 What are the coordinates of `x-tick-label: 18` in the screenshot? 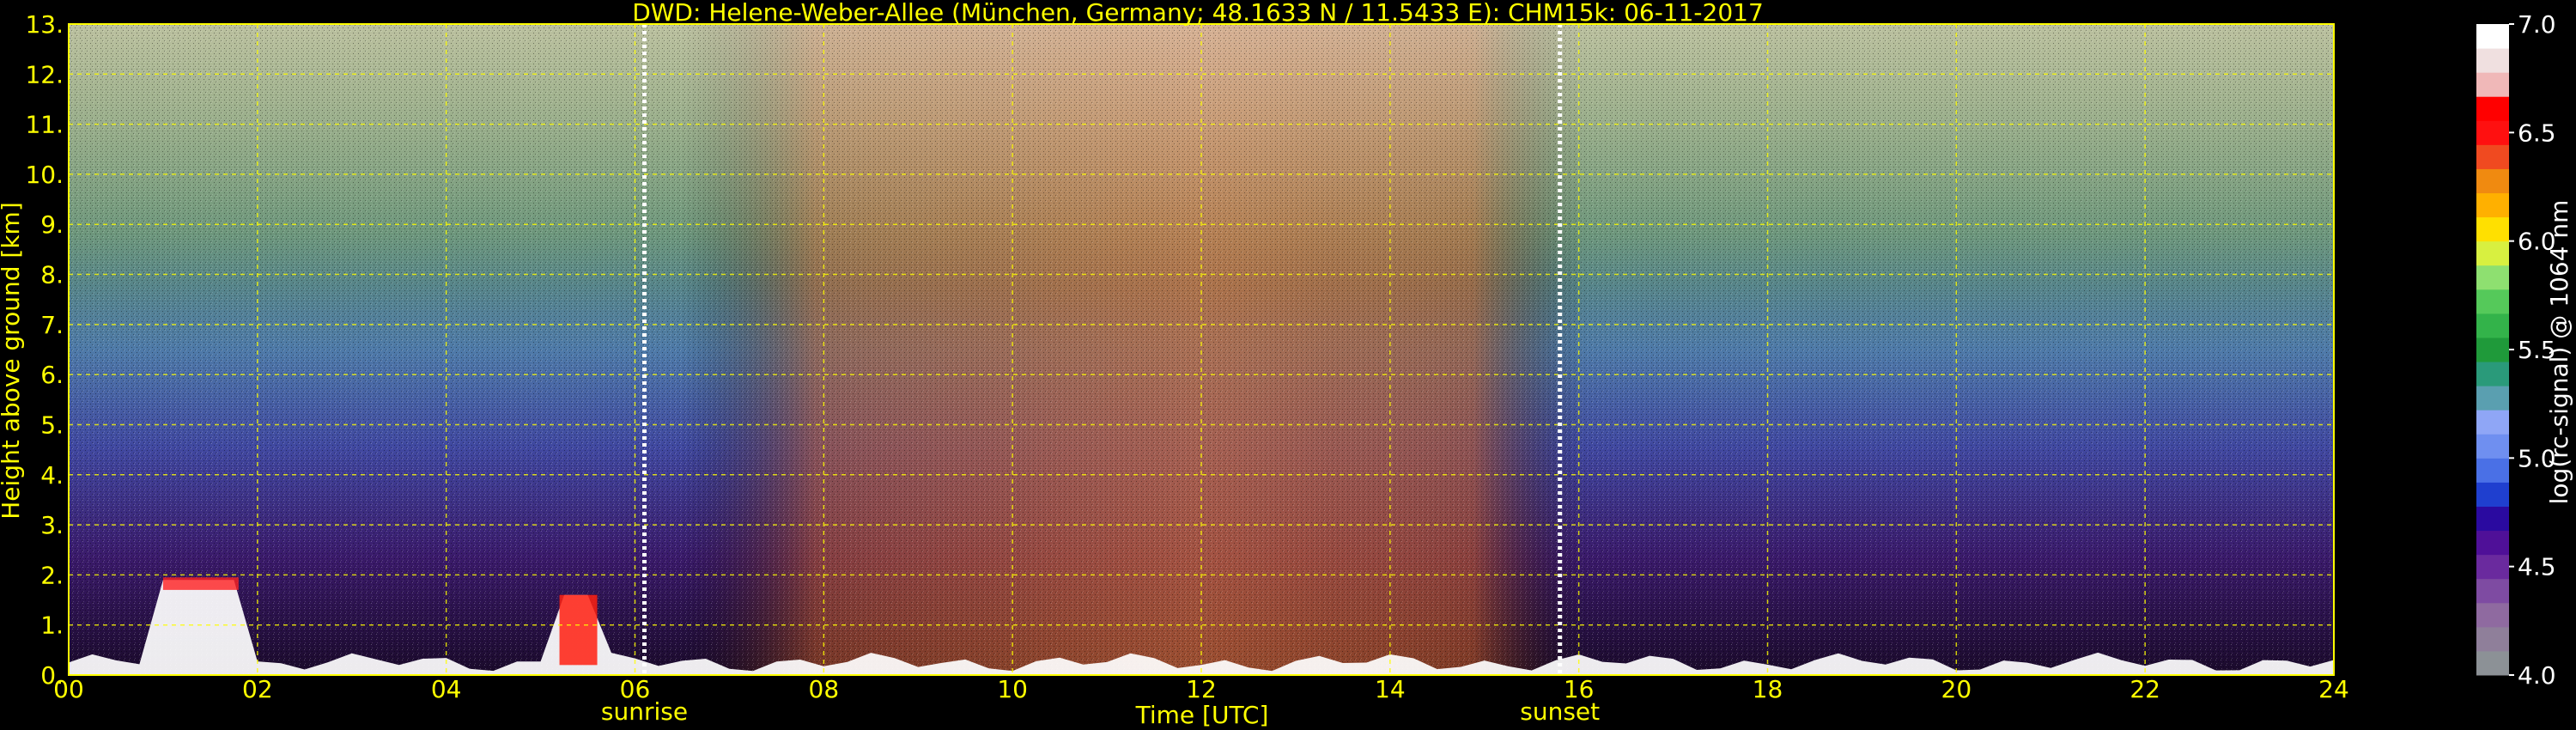 It's located at (1768, 689).